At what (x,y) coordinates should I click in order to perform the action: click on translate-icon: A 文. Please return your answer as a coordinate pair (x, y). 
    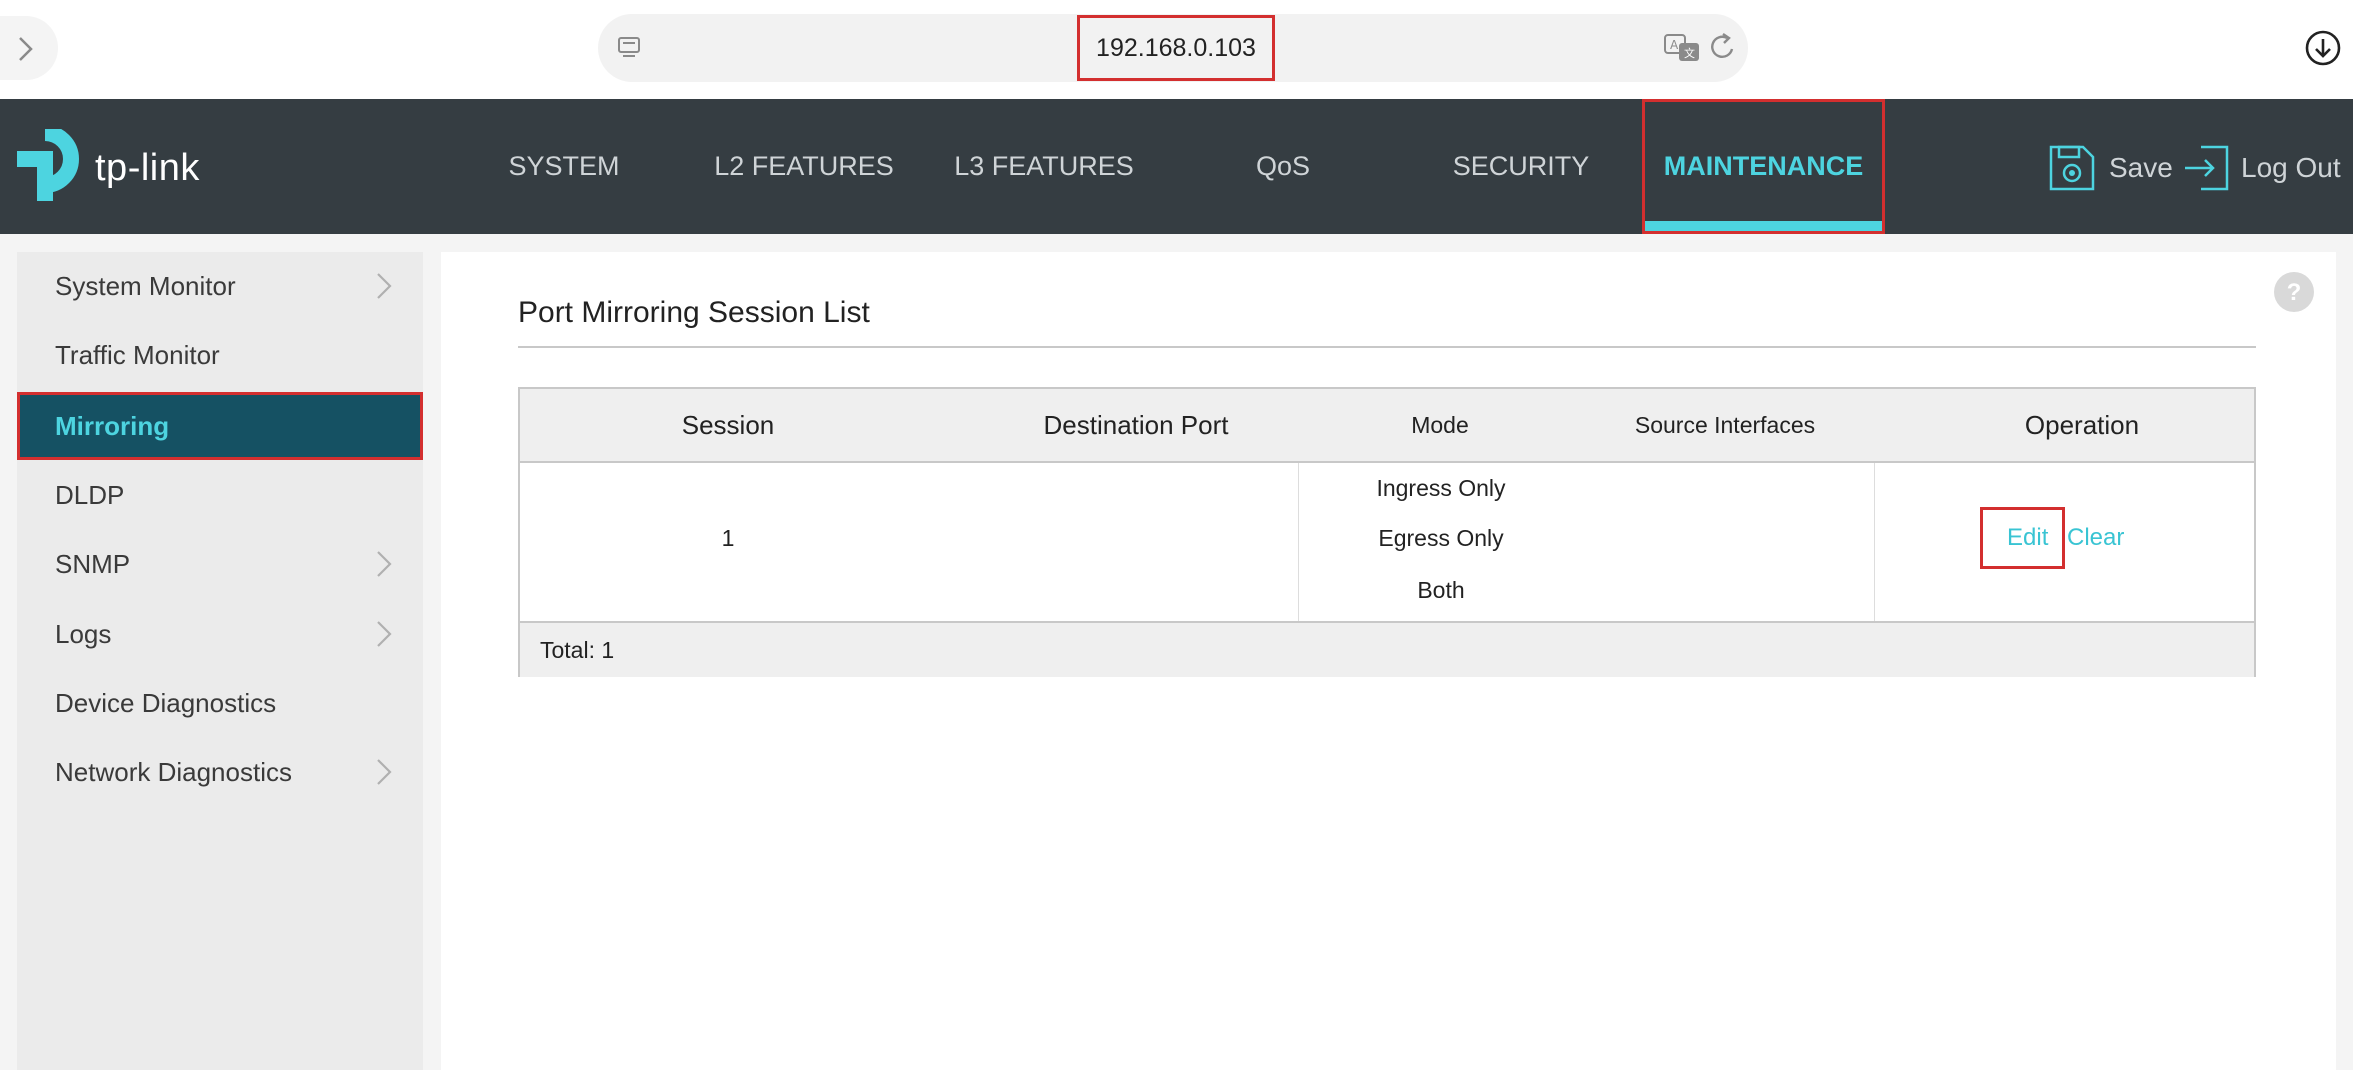
    Looking at the image, I should click on (1682, 48).